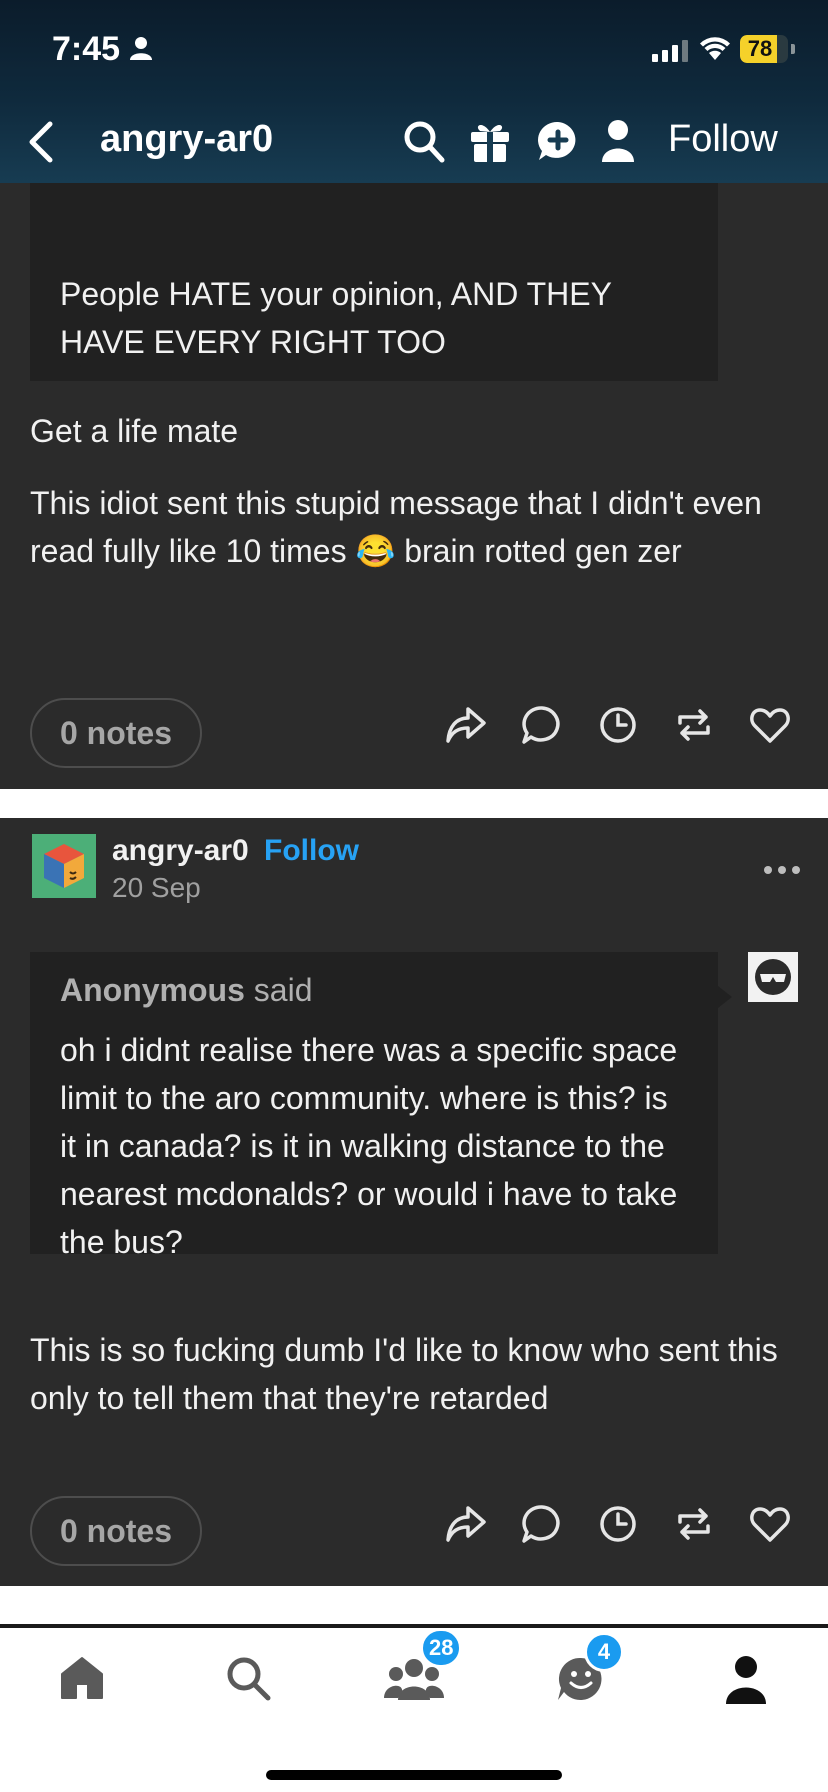 The width and height of the screenshot is (828, 1792). Describe the element at coordinates (723, 139) in the screenshot. I see `follow-button: Follow` at that location.